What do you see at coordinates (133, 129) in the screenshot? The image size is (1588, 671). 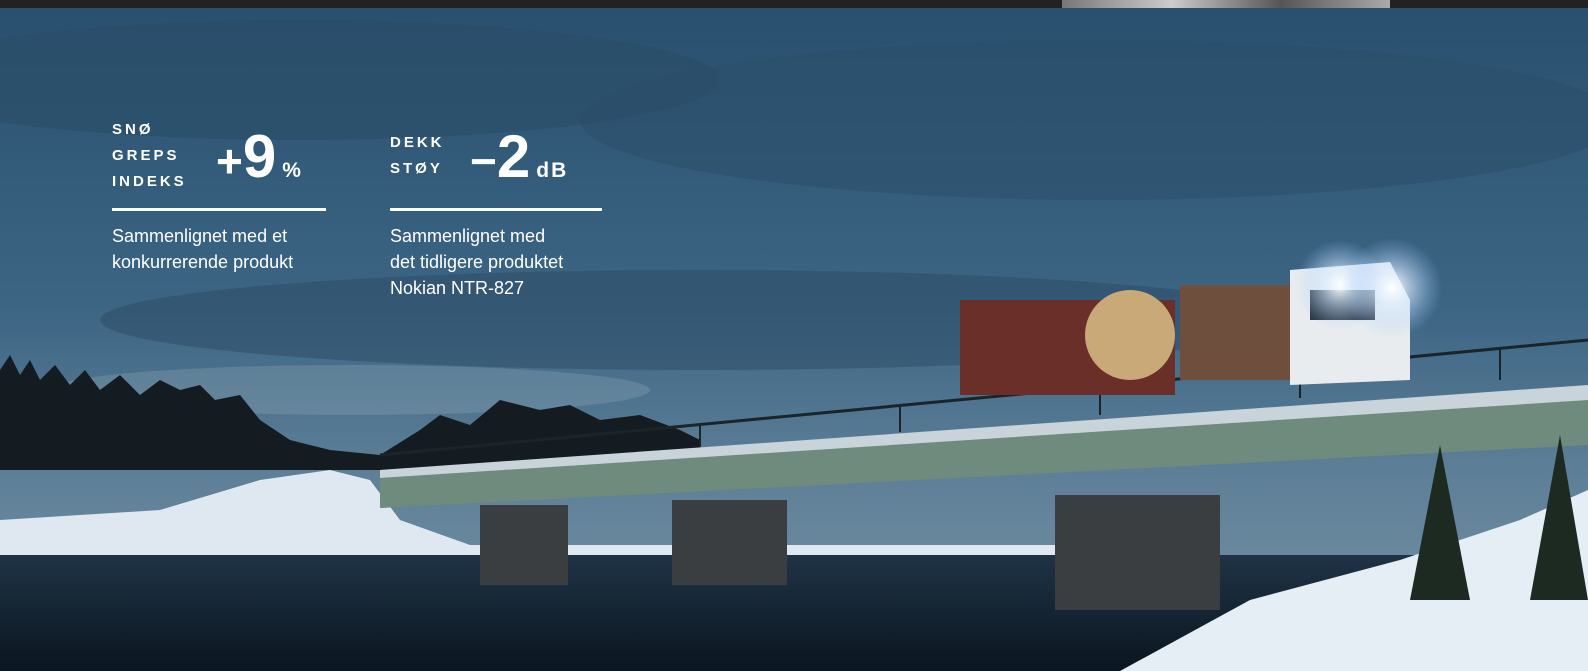 I see `stat-label-line: SNØ` at bounding box center [133, 129].